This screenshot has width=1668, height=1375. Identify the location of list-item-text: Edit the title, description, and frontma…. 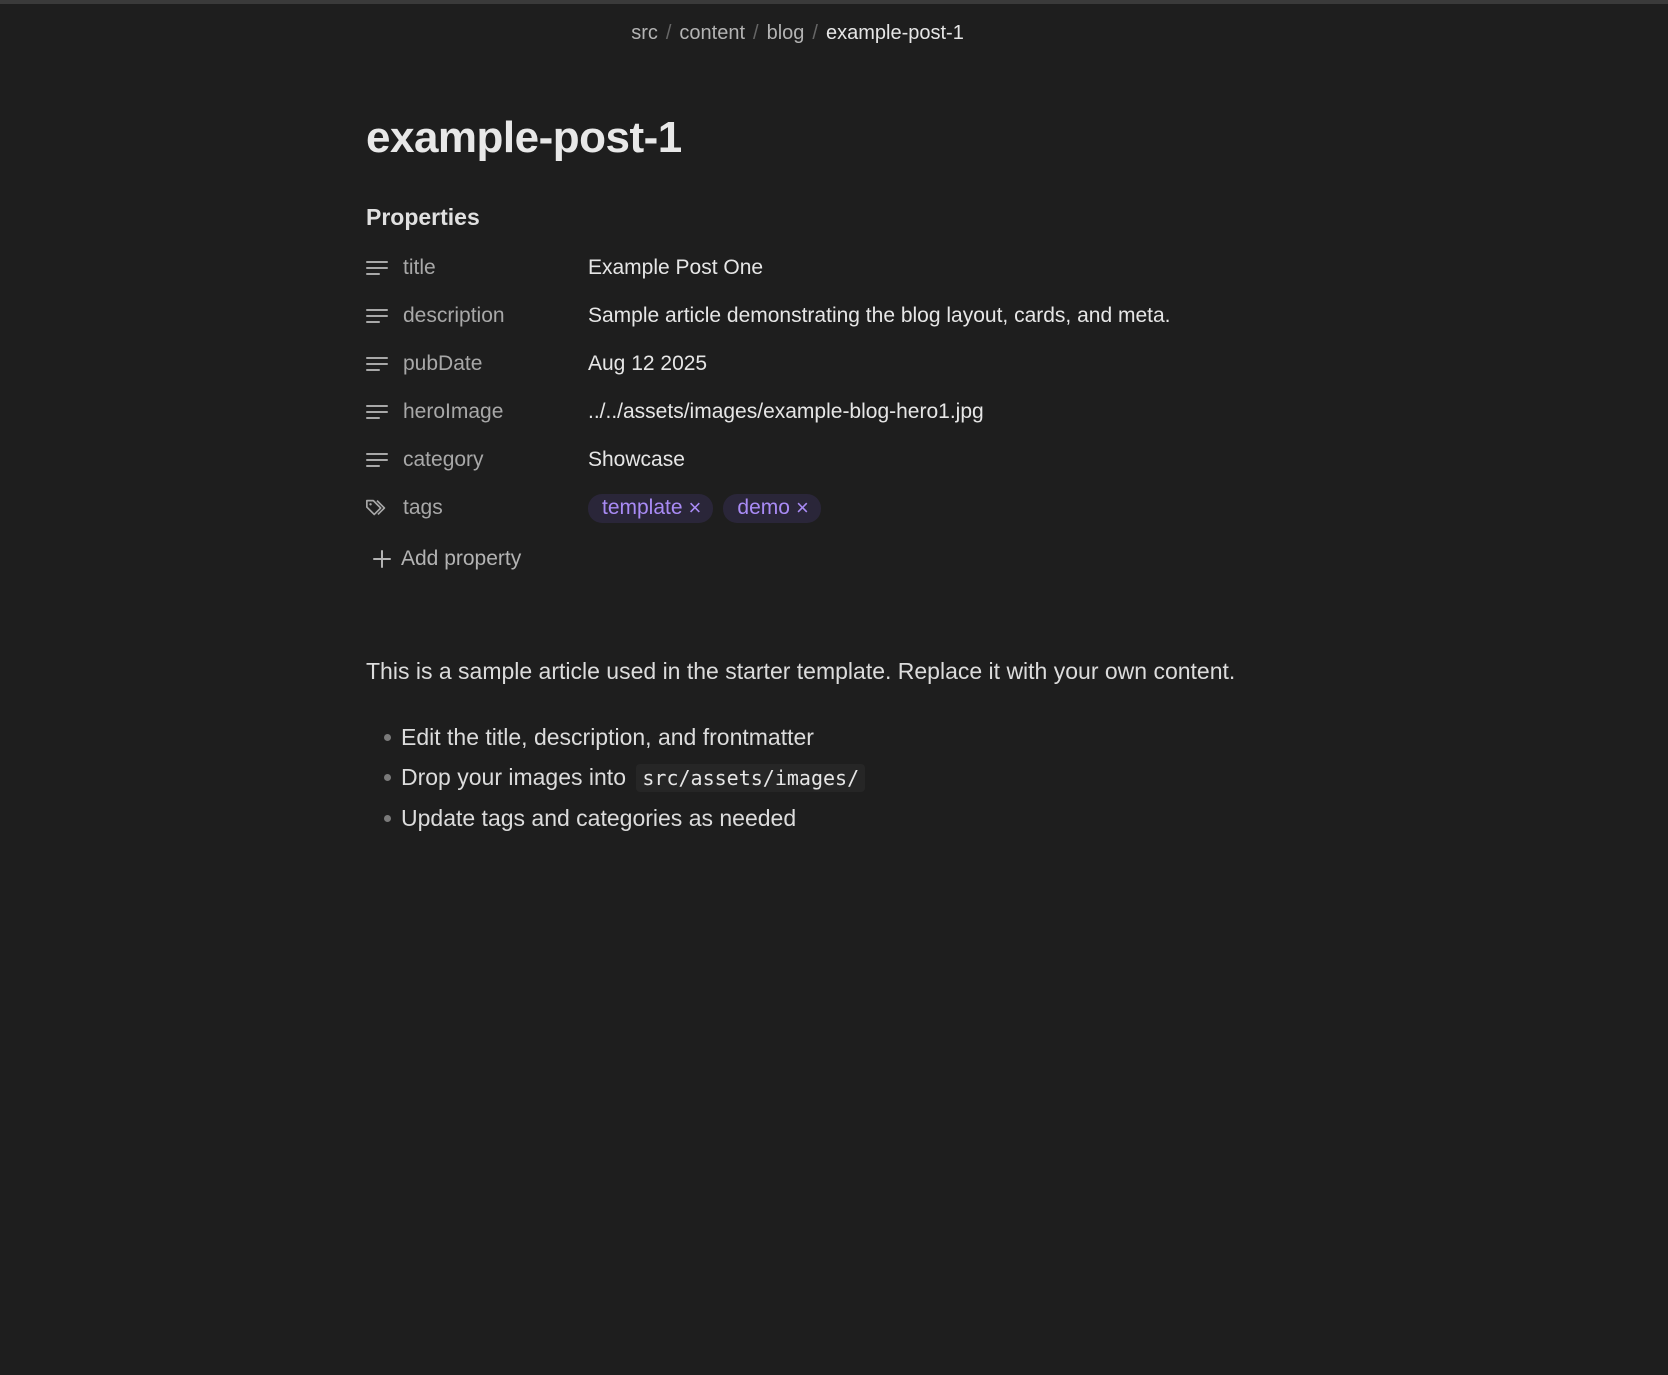
(607, 737).